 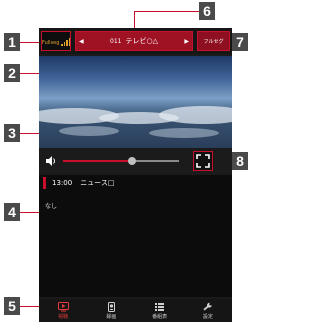 I want to click on channel-number: 011, so click(x=116, y=41).